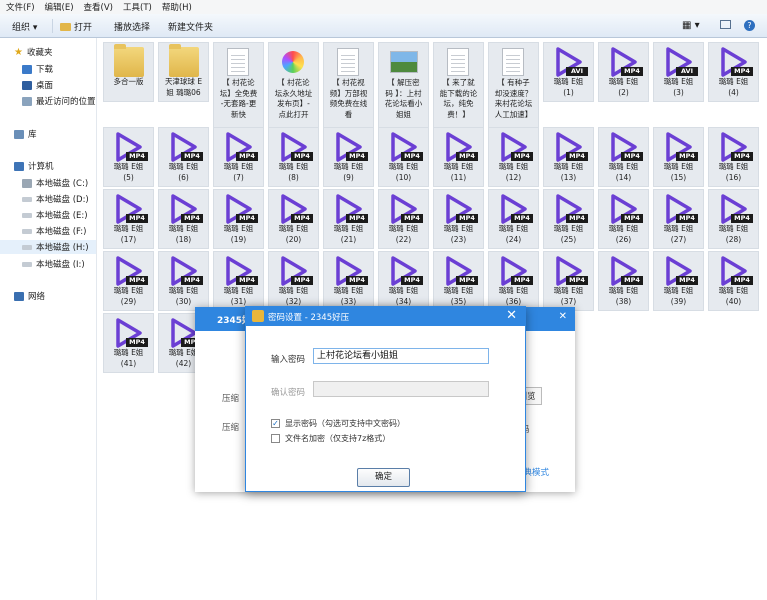 Image resolution: width=767 pixels, height=600 pixels. Describe the element at coordinates (129, 60) in the screenshot. I see `folder-icon` at that location.